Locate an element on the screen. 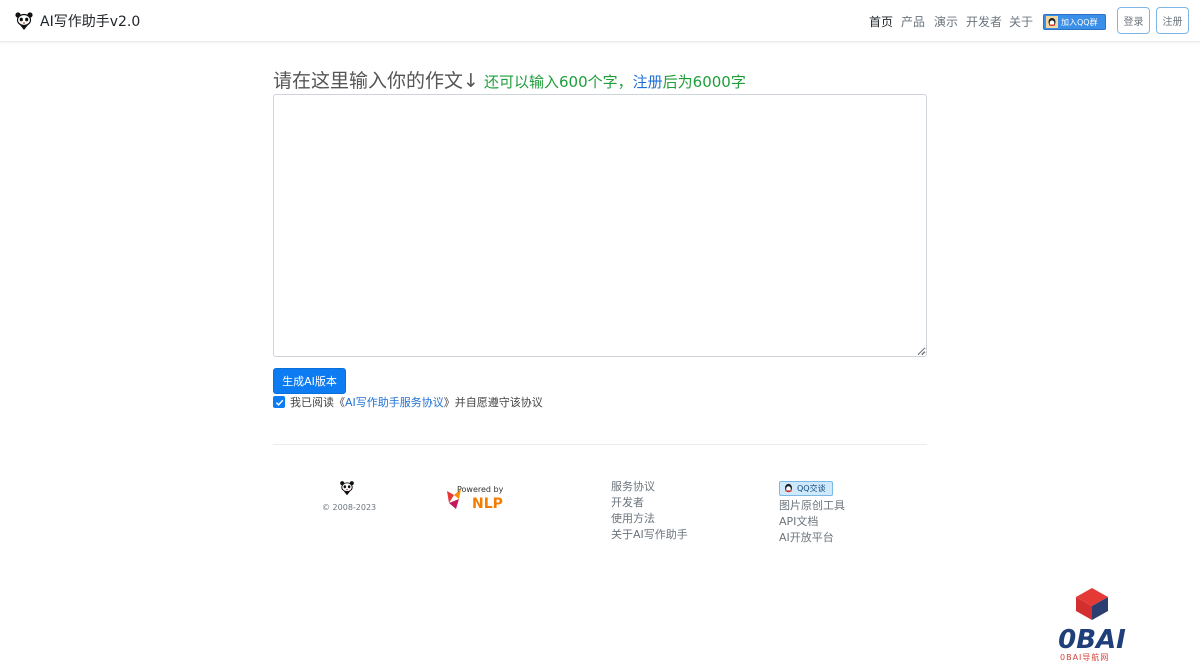 The width and height of the screenshot is (1200, 672). nav-about: 关于 is located at coordinates (1021, 21).